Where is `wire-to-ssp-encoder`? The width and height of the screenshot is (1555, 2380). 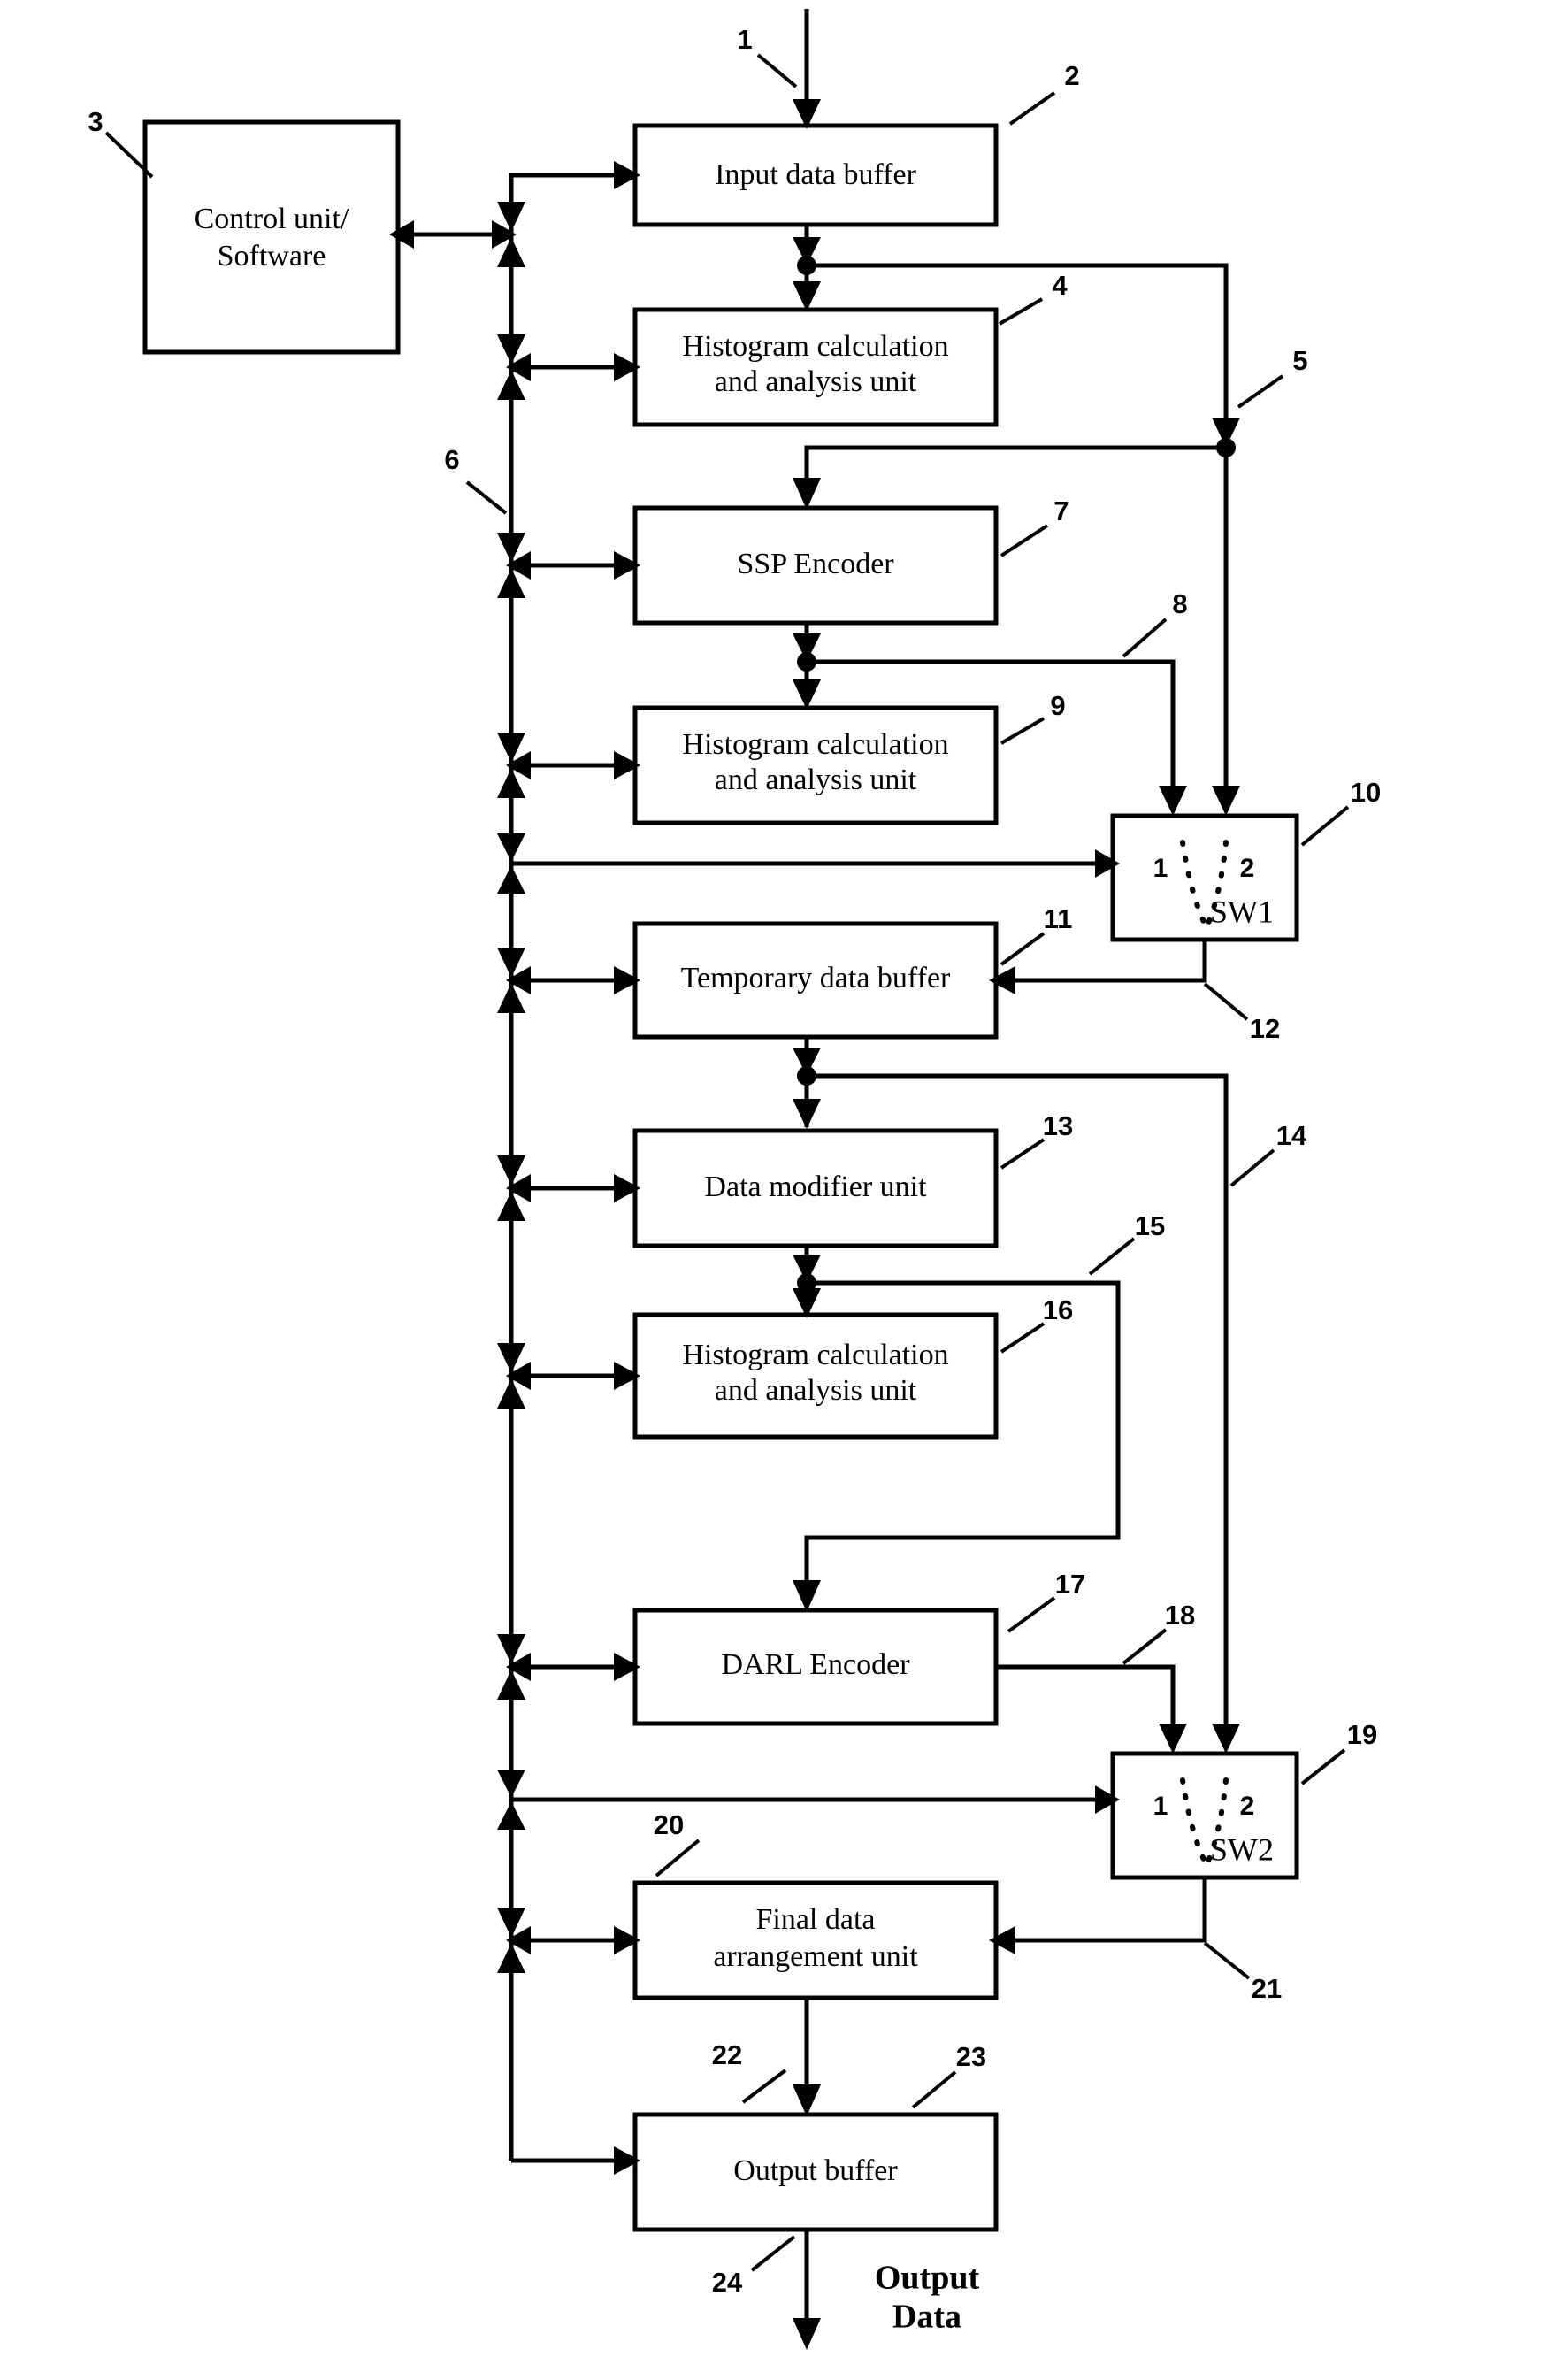 wire-to-ssp-encoder is located at coordinates (1015, 473).